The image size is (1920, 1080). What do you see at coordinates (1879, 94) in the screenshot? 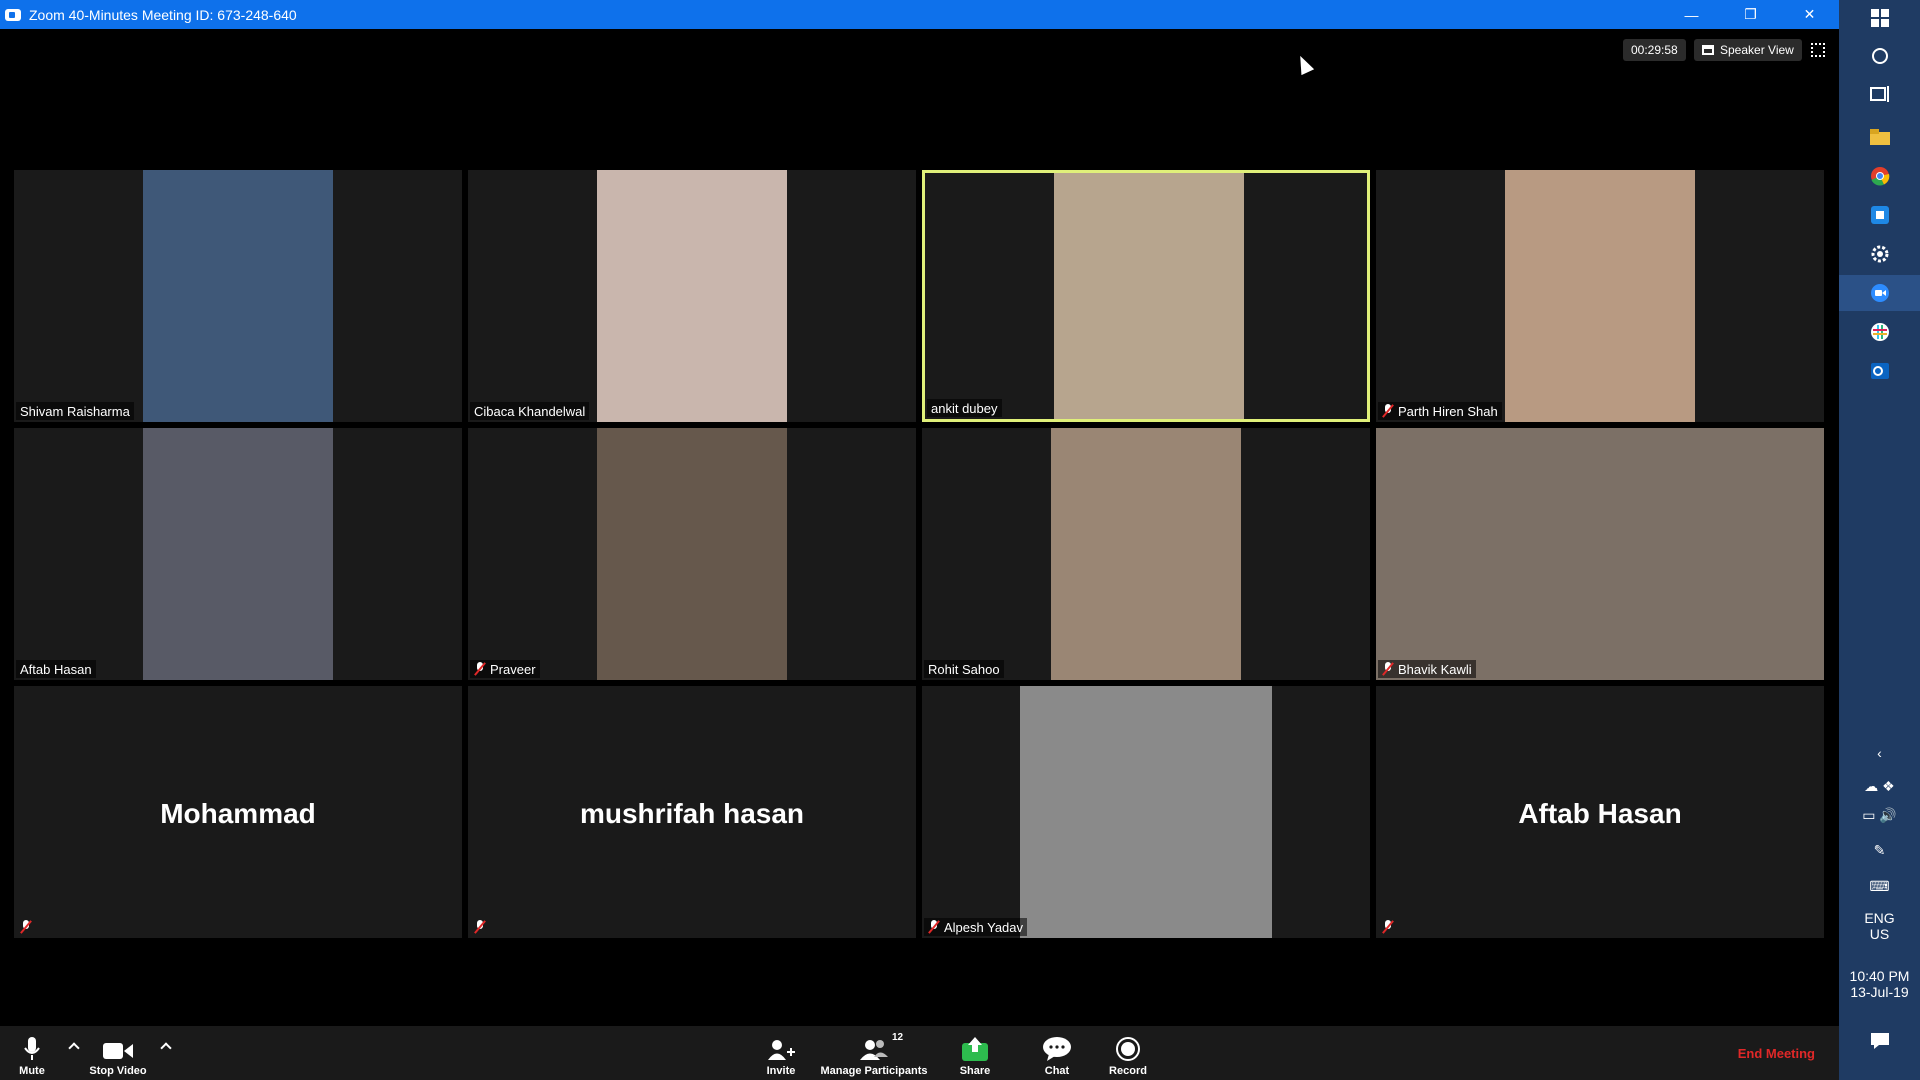
I see `task-view-icon` at bounding box center [1879, 94].